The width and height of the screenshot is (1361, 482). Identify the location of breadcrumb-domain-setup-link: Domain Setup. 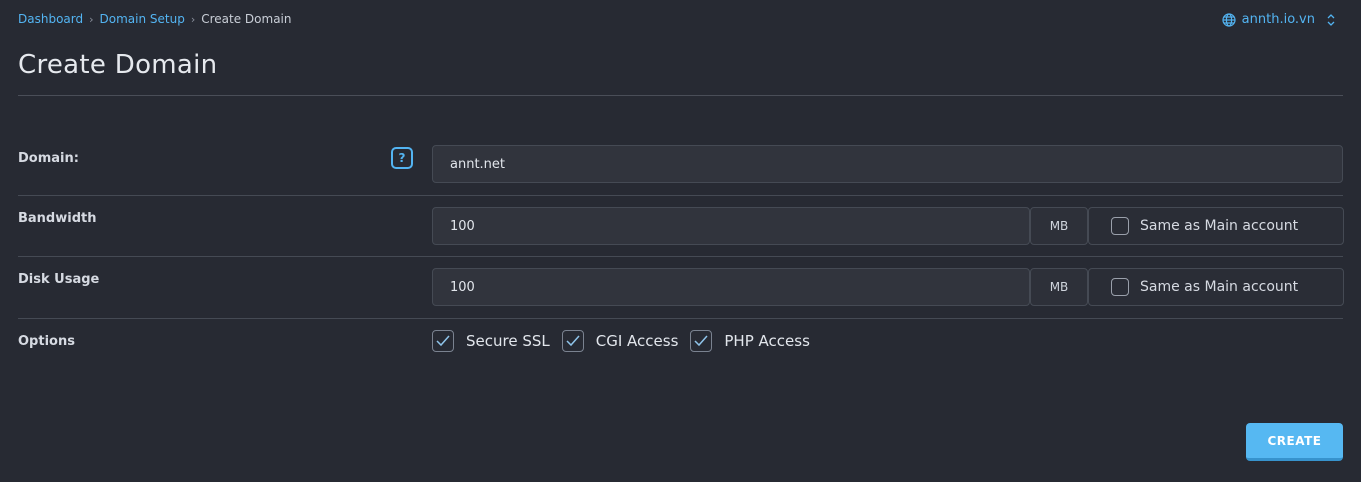
(142, 19).